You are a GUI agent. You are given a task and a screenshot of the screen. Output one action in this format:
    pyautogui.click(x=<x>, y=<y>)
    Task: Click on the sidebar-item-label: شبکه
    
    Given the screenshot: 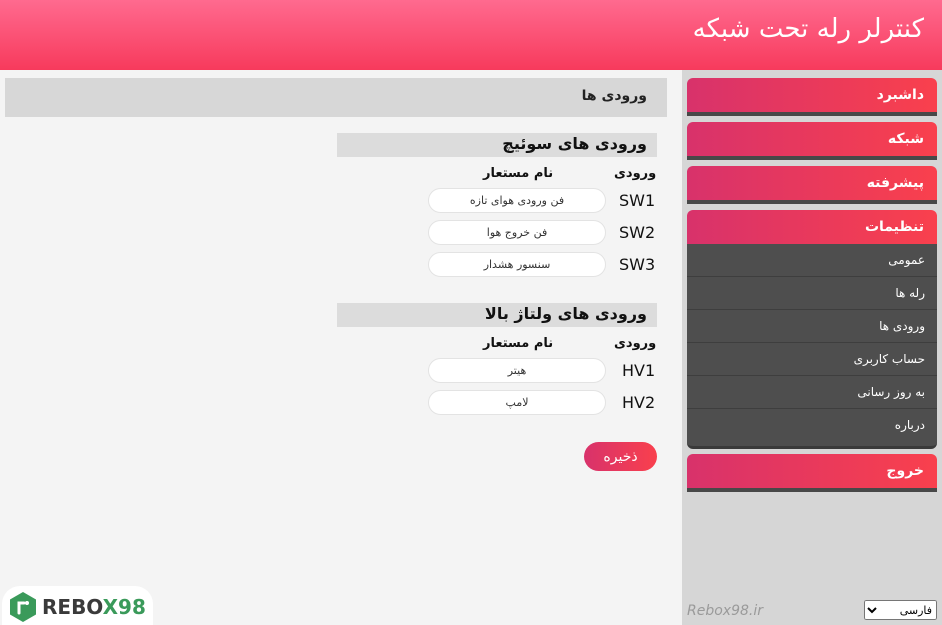 What is the action you would take?
    pyautogui.click(x=905, y=139)
    